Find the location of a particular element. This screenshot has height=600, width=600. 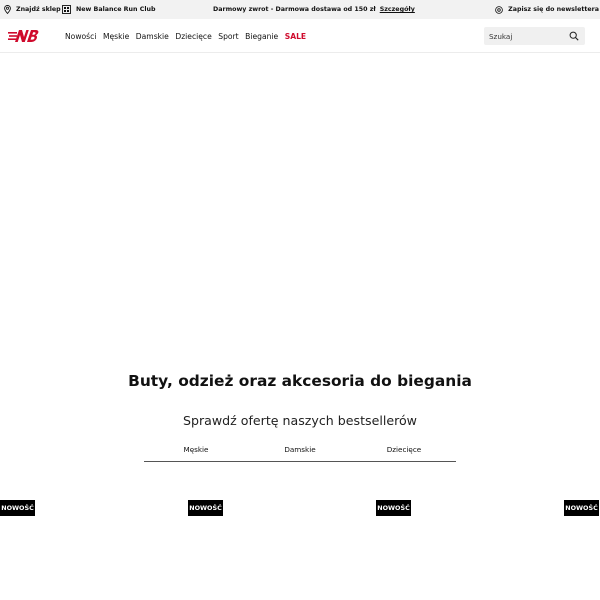

run-club-label: New Balance Run Club is located at coordinates (116, 9).